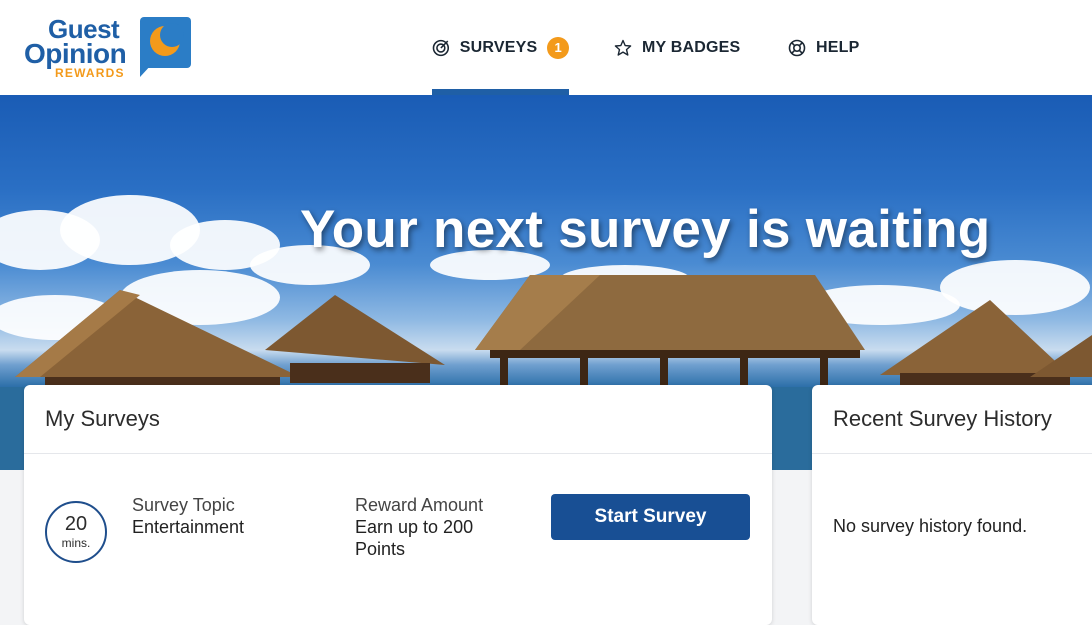 Image resolution: width=1092 pixels, height=625 pixels. I want to click on active-tab-indicator, so click(500, 92).